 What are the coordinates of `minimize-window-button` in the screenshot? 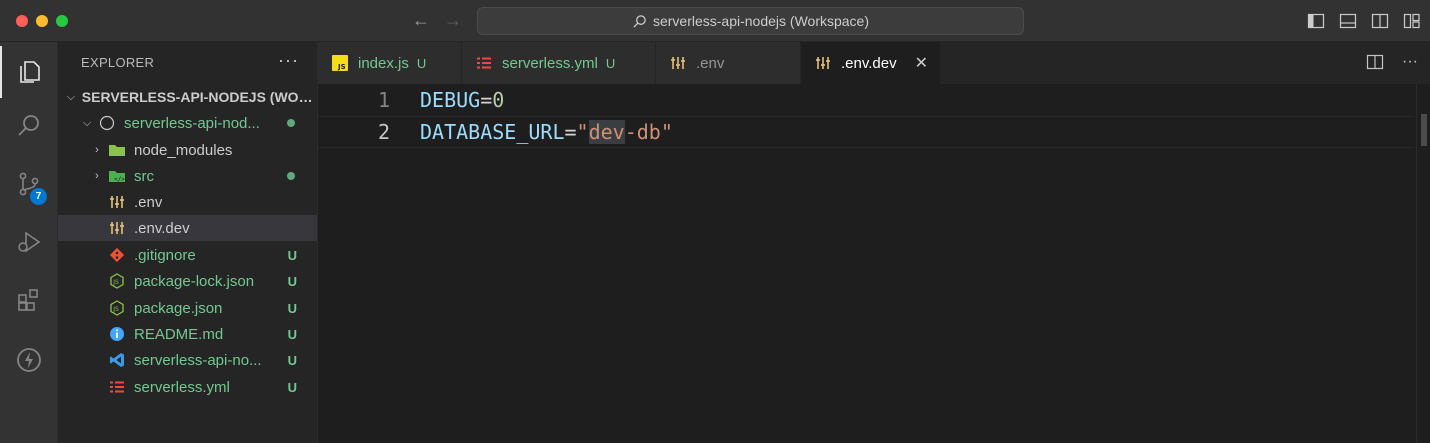 It's located at (42, 21).